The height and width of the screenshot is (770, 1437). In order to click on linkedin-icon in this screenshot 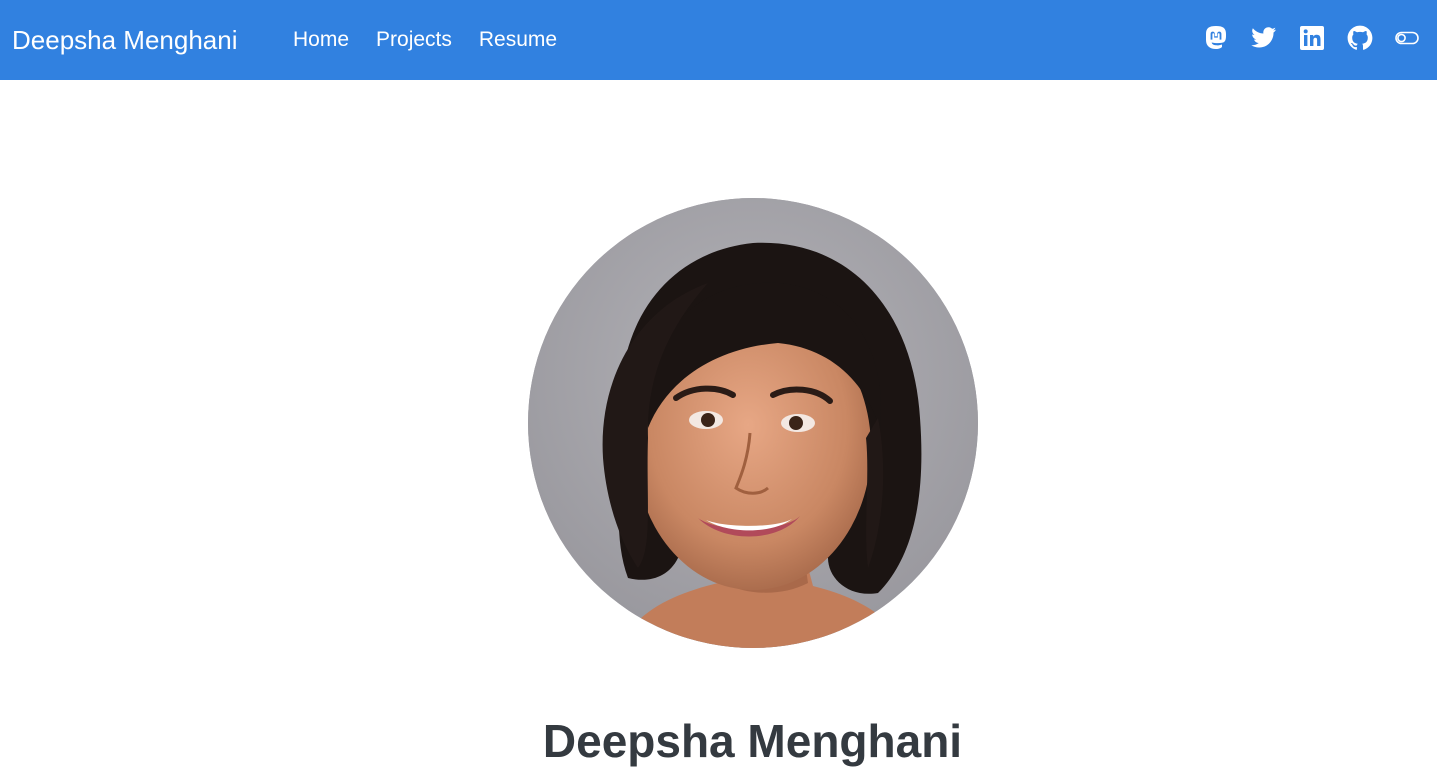, I will do `click(1312, 38)`.